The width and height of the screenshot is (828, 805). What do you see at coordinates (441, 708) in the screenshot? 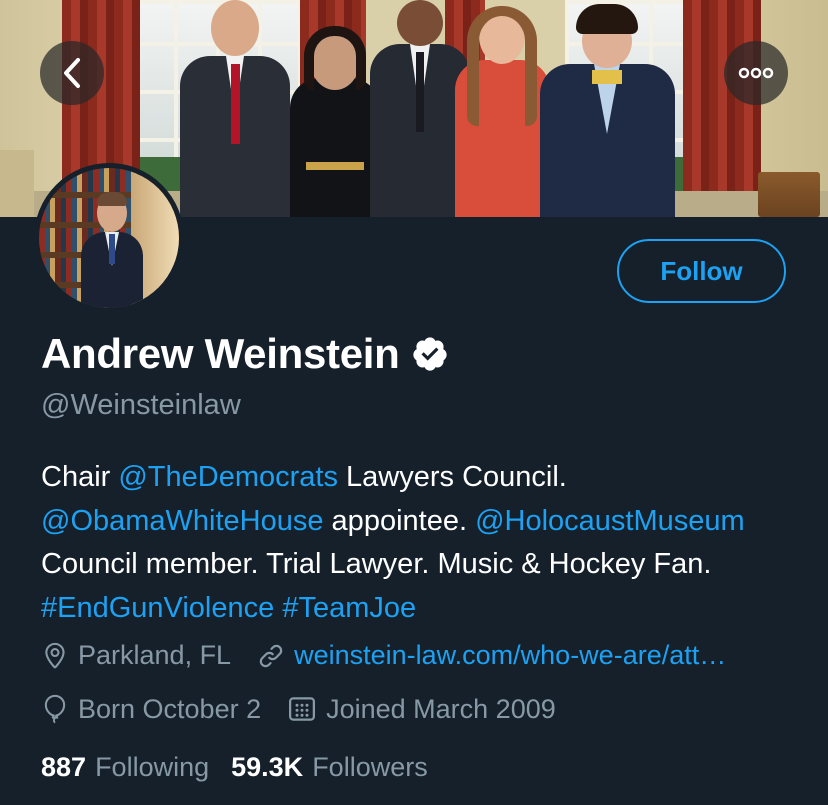
I see `joined-text: Joined March 2009` at bounding box center [441, 708].